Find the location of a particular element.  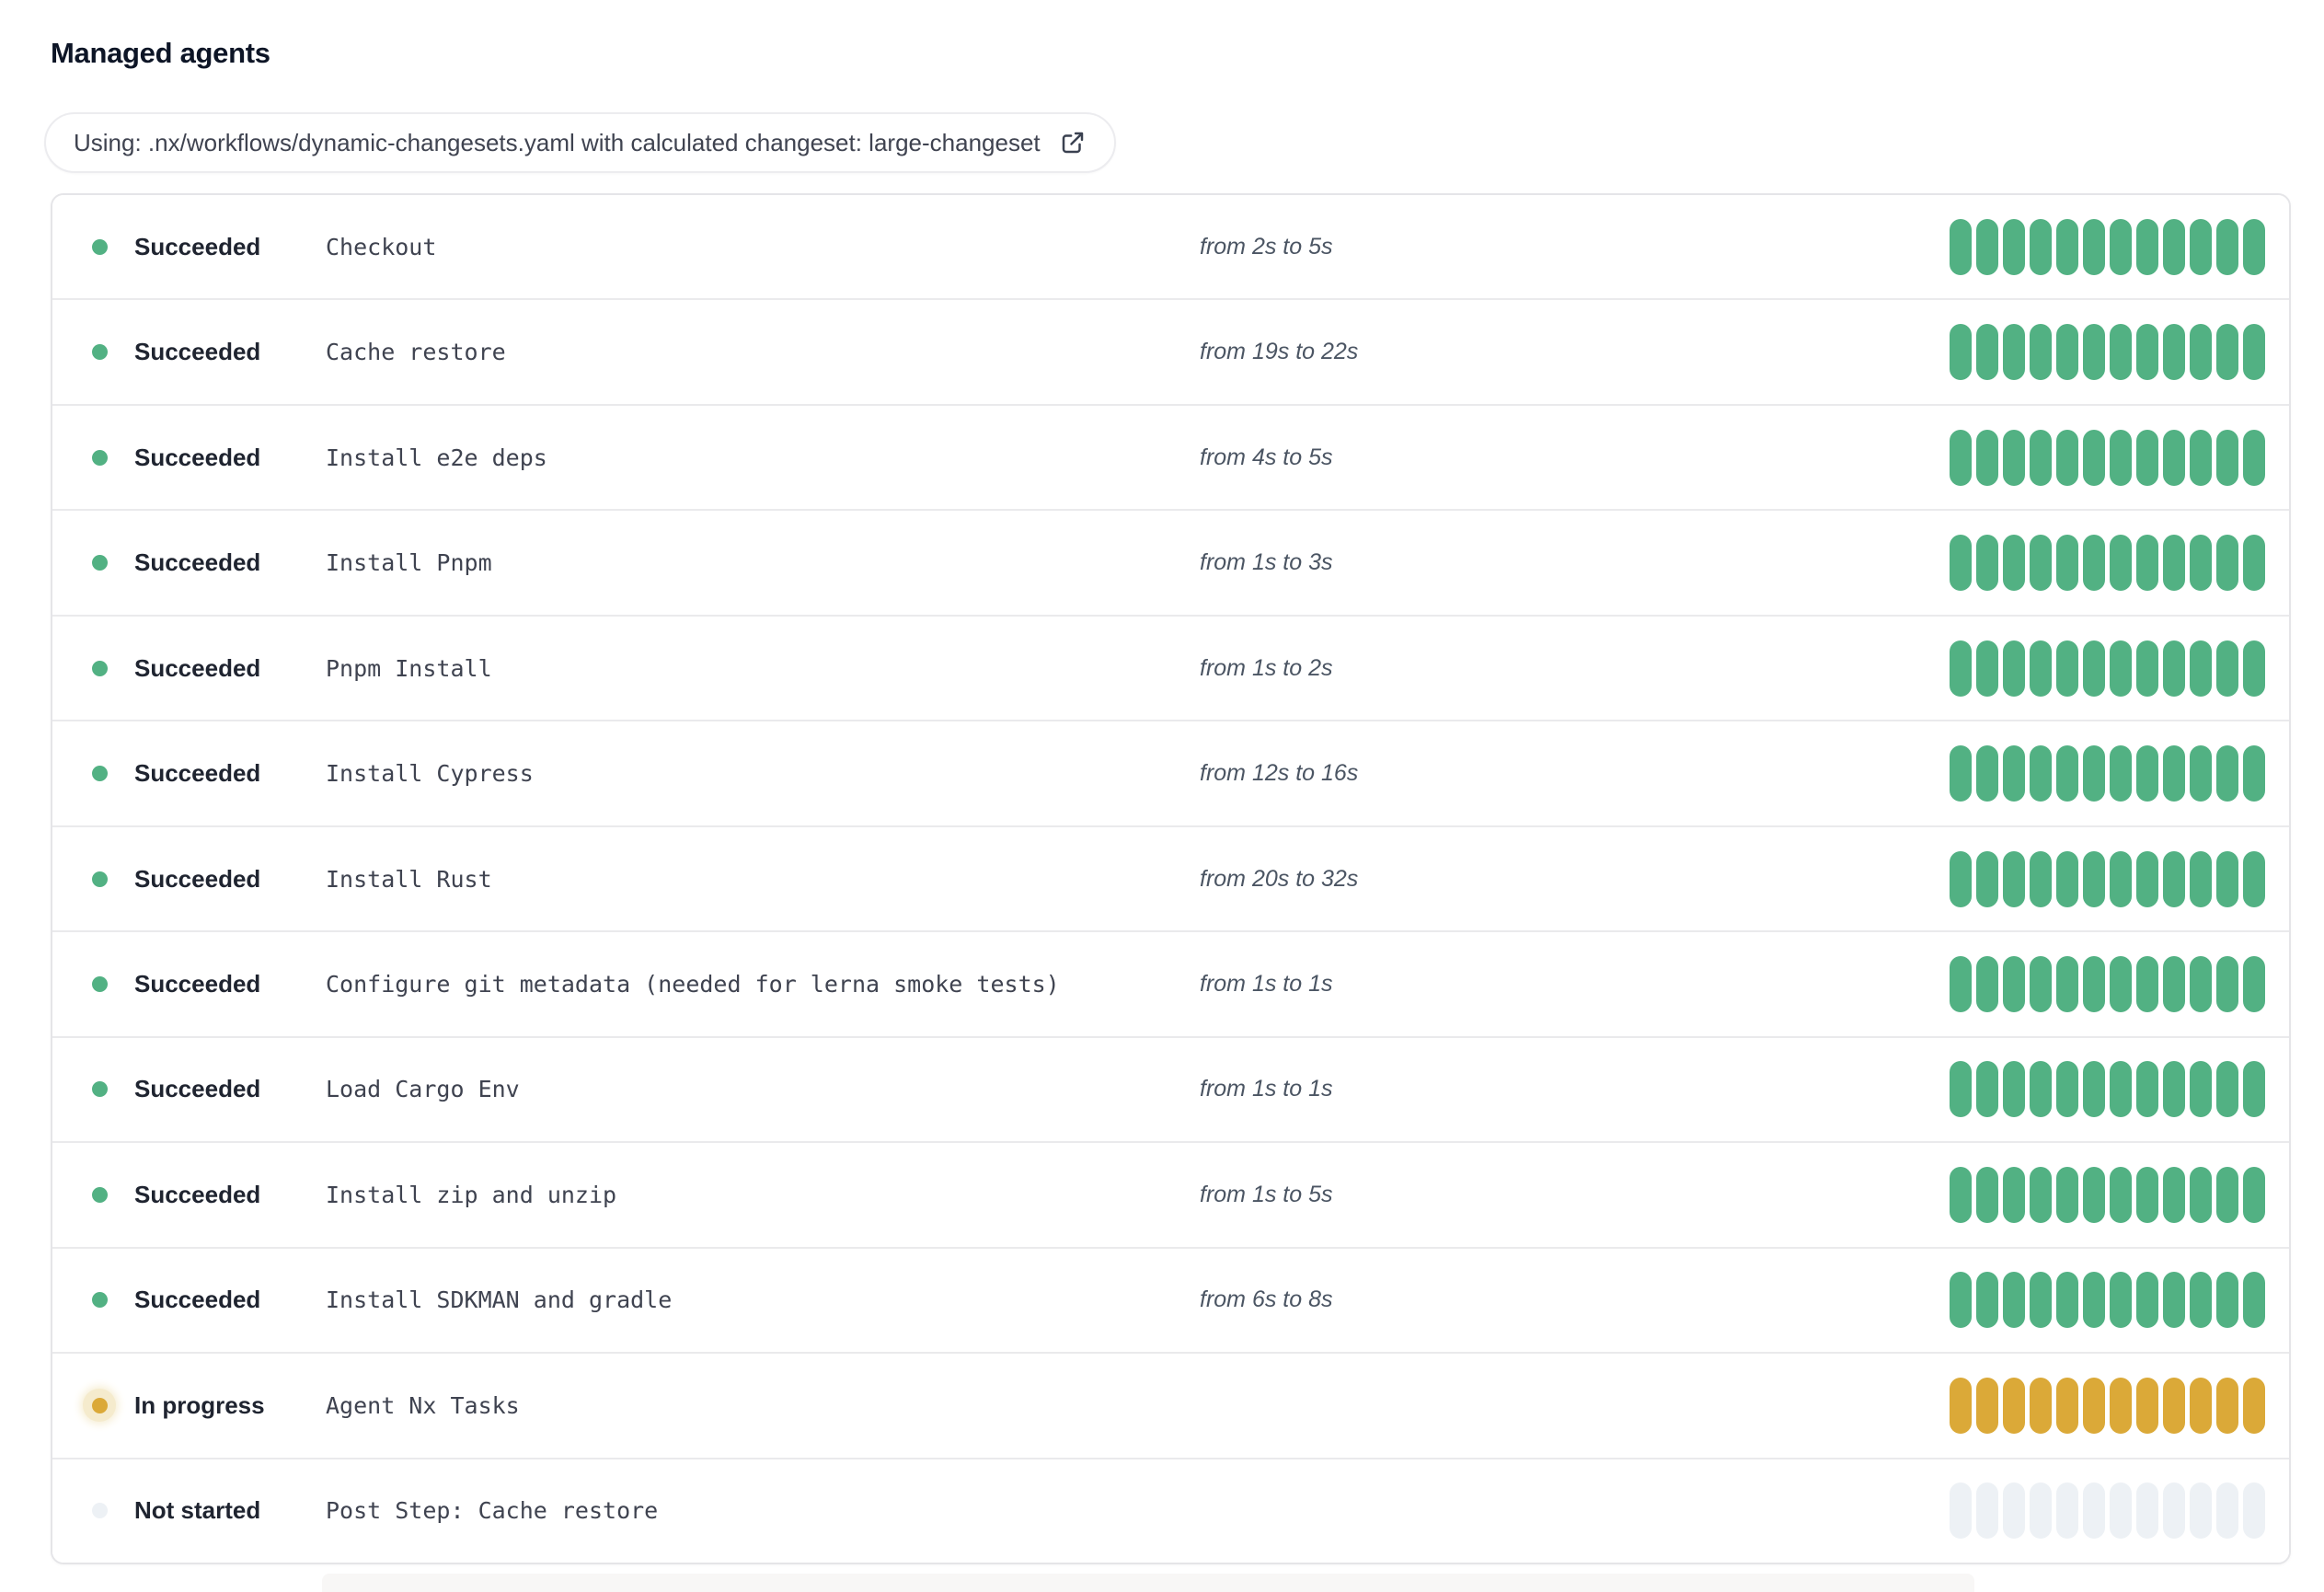

step-name: Install Pnpm is located at coordinates (409, 563).